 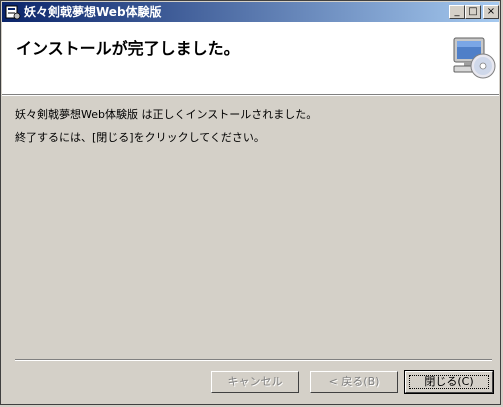 I want to click on close-button: 閉じる(C), so click(x=449, y=382).